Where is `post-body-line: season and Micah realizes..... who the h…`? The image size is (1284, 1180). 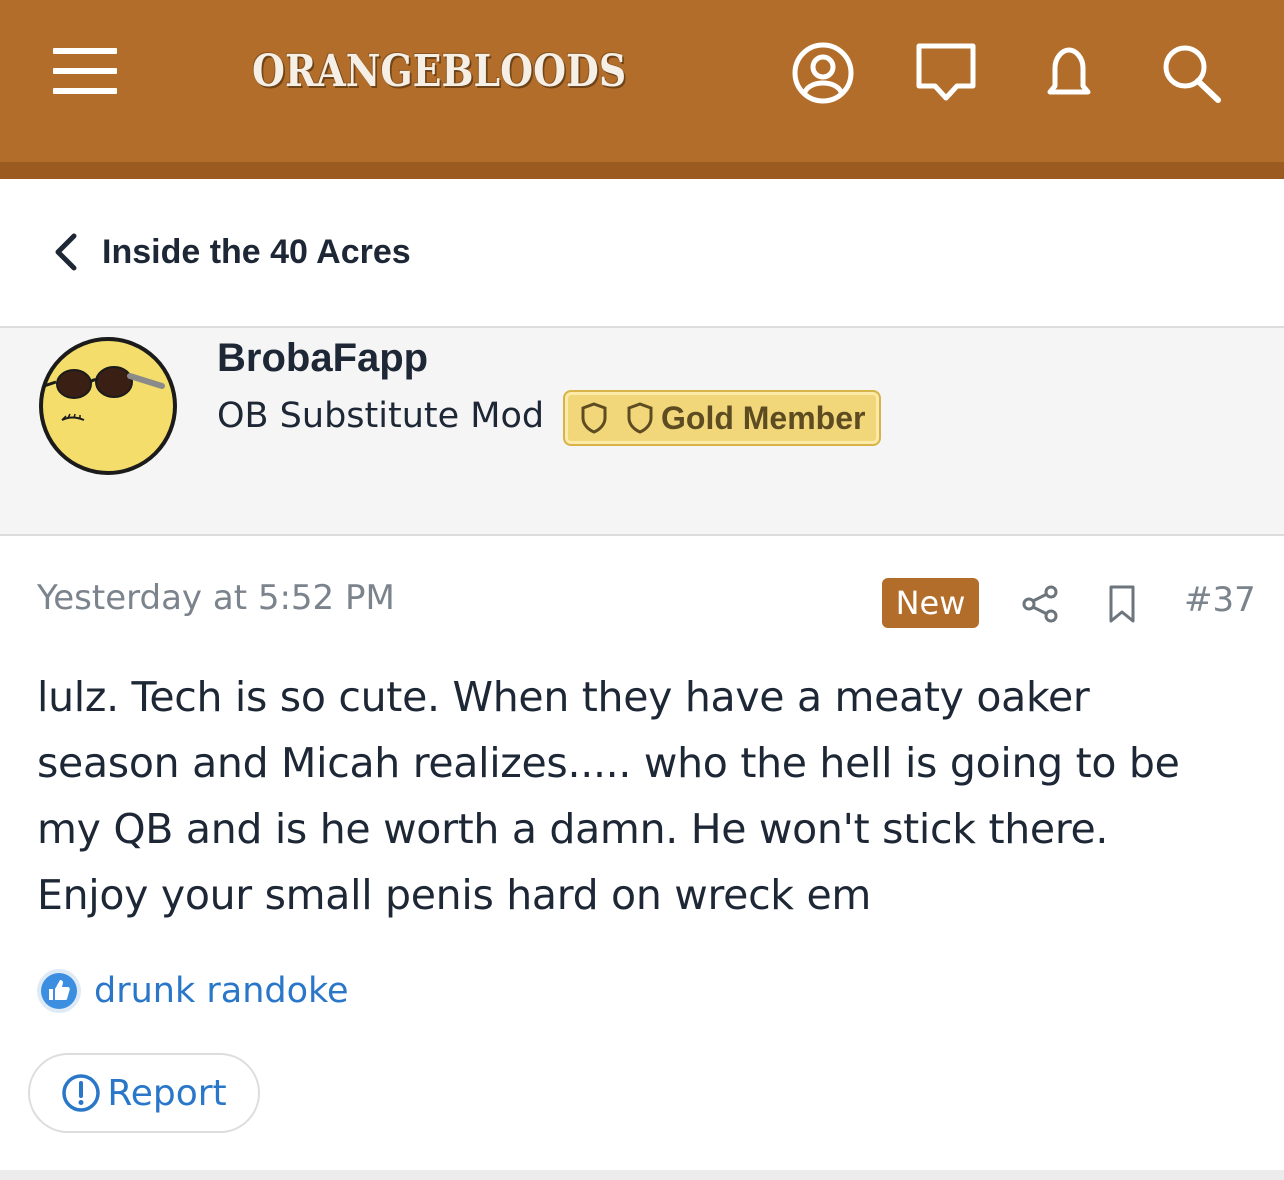 post-body-line: season and Micah realizes..... who the h… is located at coordinates (608, 763).